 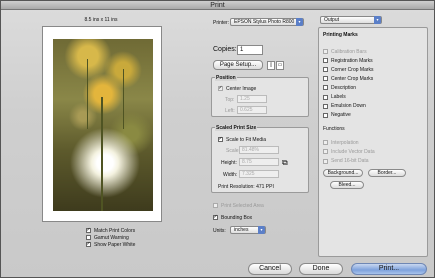 I want to click on list-item: Registration Marks, so click(x=348, y=60).